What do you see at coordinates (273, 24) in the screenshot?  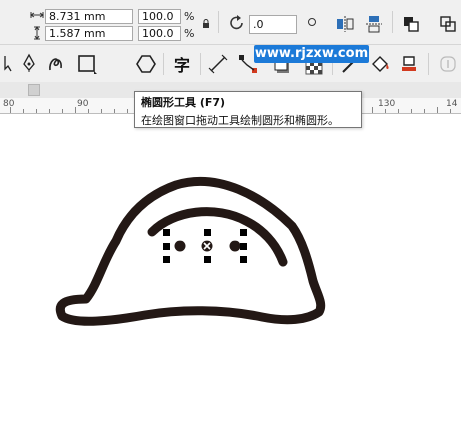 I see `rotation-angle-input: .0` at bounding box center [273, 24].